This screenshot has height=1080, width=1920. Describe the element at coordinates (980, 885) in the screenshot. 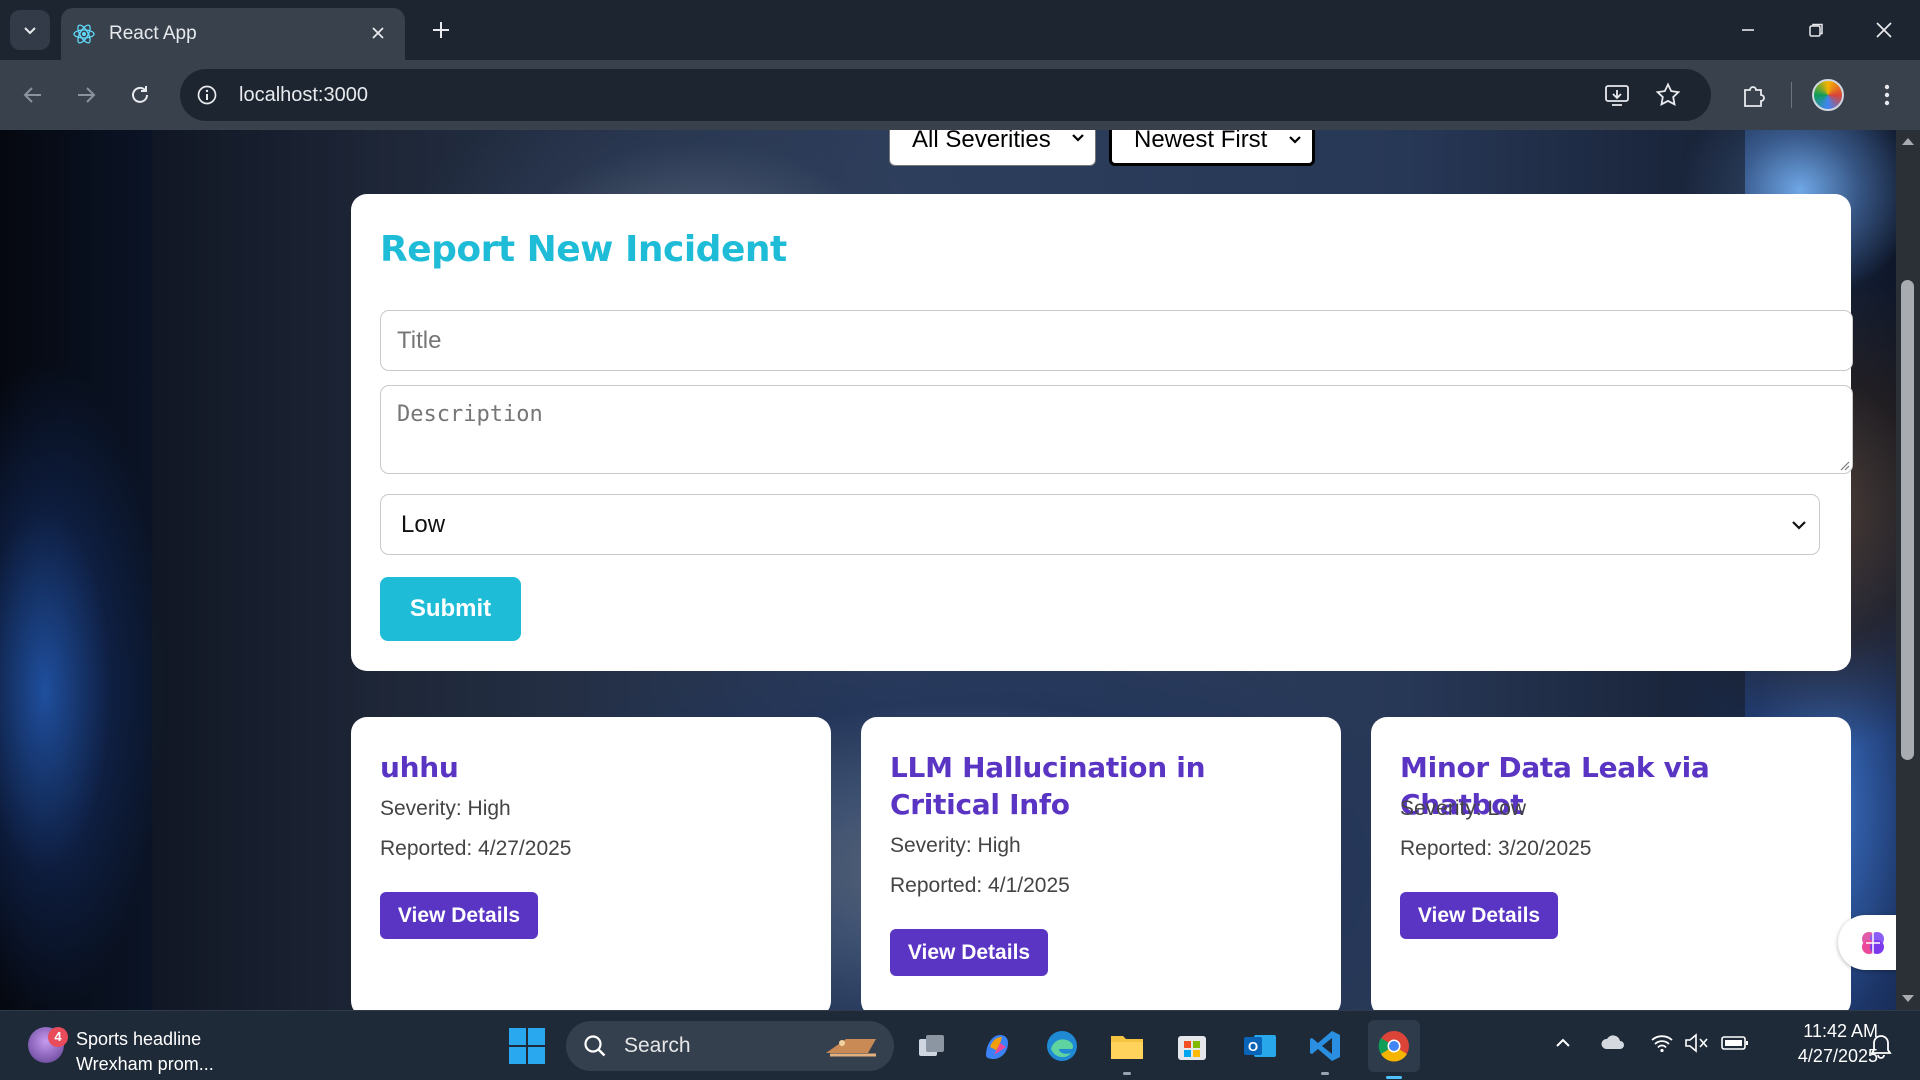

I see `incident-reported-date: Reported: 4/1/2025` at that location.